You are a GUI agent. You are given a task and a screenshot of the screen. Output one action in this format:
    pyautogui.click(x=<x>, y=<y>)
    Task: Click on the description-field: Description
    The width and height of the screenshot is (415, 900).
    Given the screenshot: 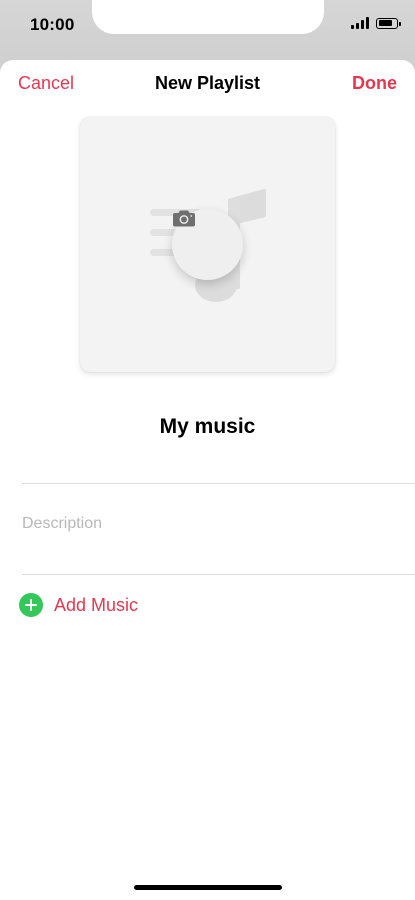 What is the action you would take?
    pyautogui.click(x=62, y=524)
    